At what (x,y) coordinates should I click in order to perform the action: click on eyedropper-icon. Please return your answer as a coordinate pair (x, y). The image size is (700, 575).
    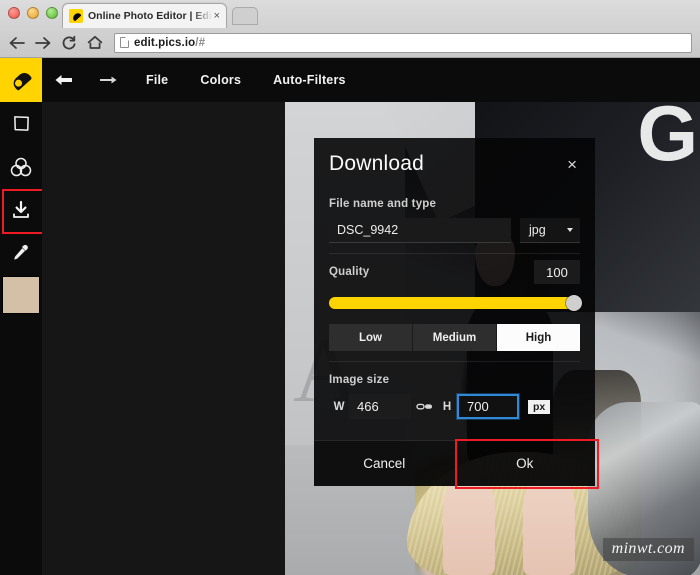
    Looking at the image, I should click on (21, 252).